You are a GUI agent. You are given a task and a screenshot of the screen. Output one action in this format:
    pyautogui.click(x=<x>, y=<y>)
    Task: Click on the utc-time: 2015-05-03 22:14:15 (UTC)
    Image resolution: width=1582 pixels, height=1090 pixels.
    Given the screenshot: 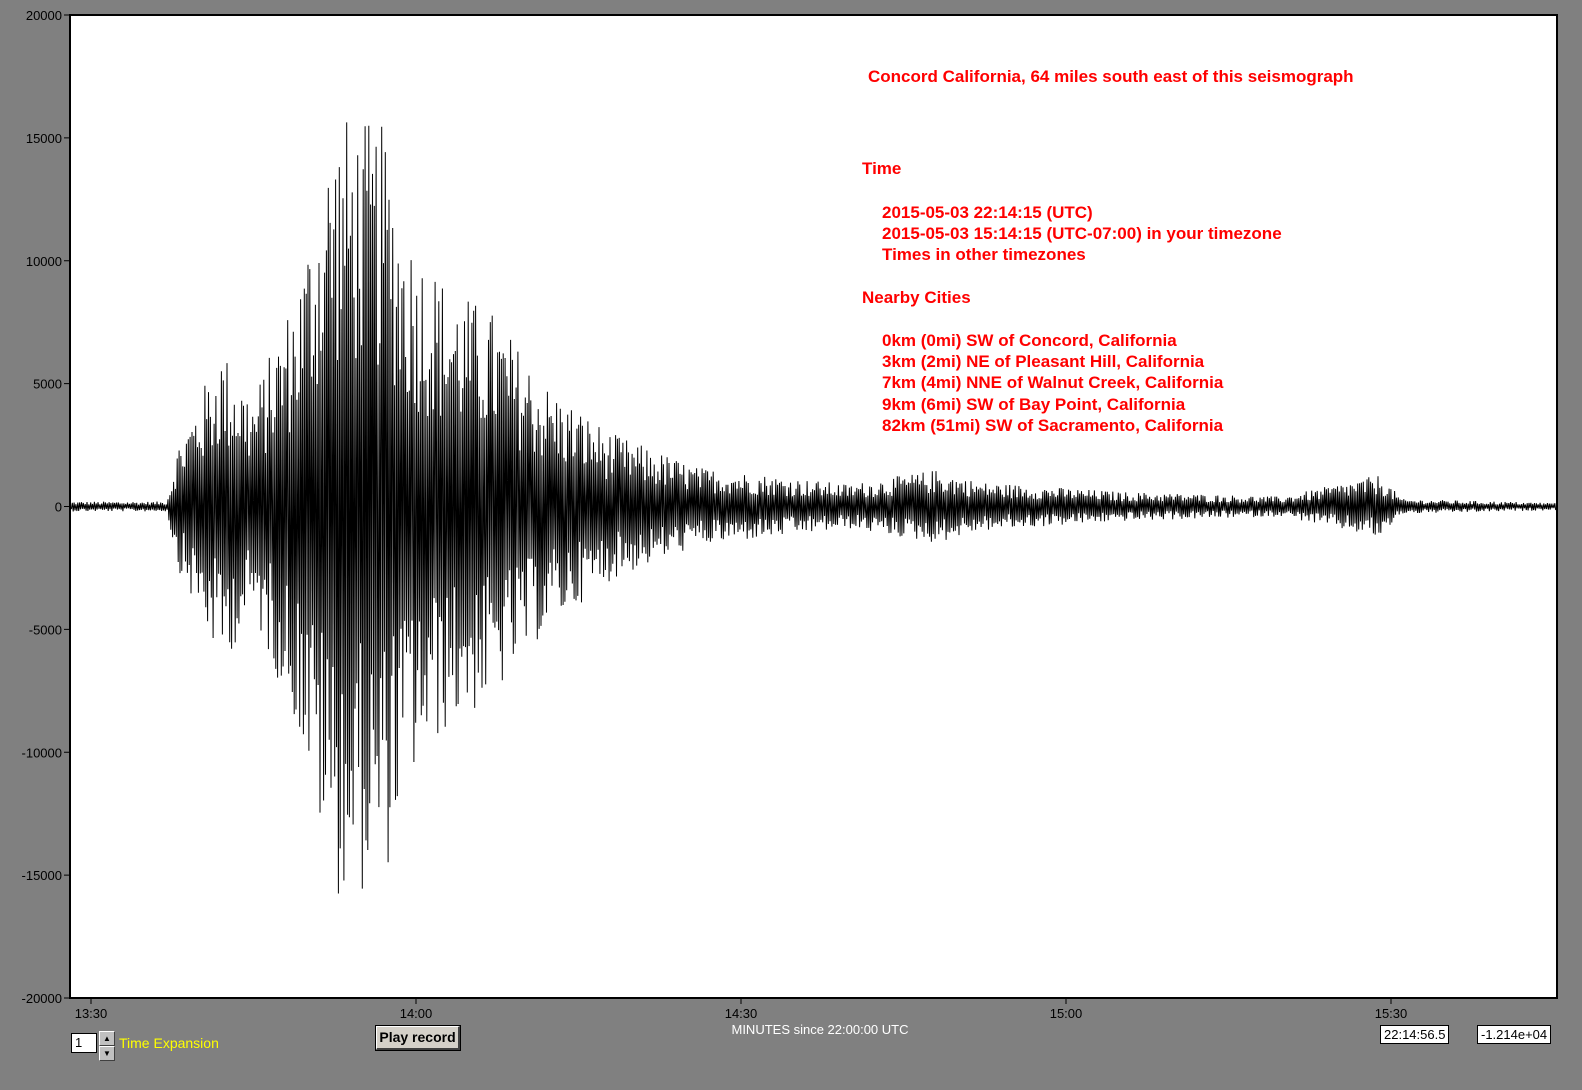 What is the action you would take?
    pyautogui.click(x=987, y=212)
    